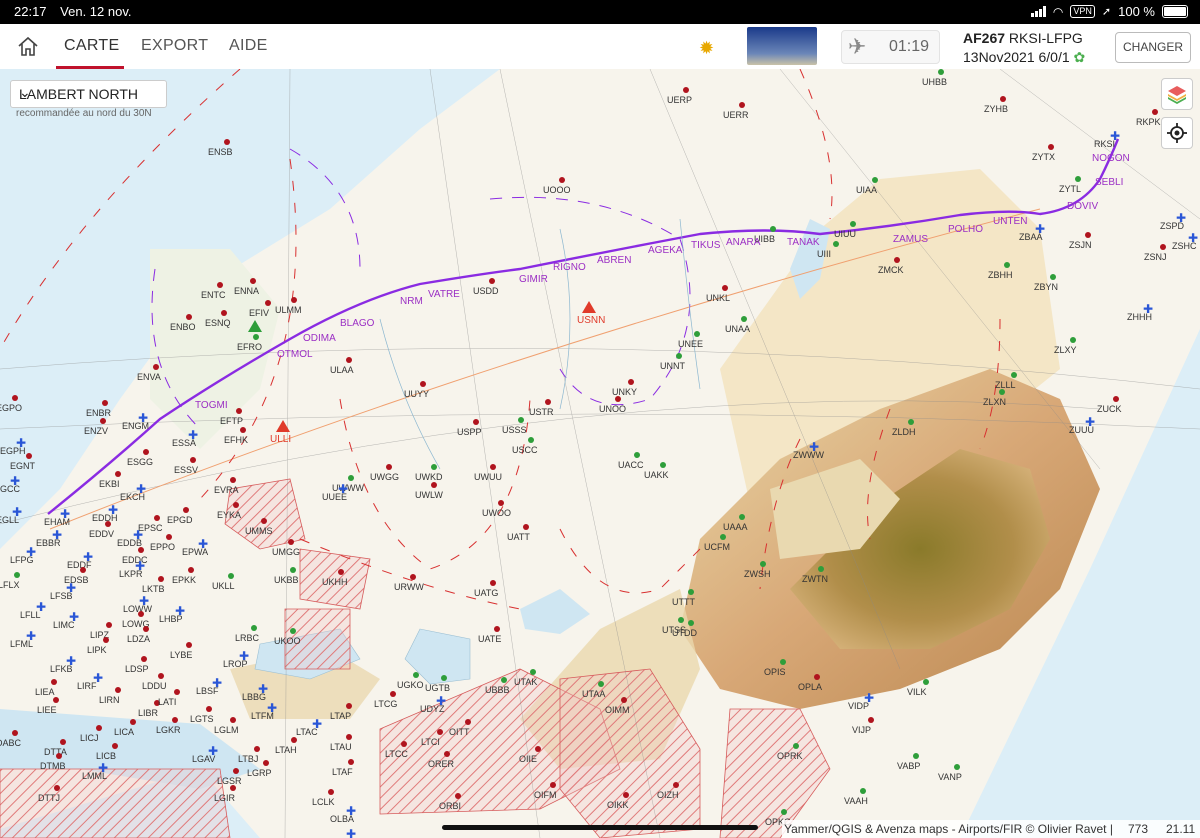 Image resolution: width=1200 pixels, height=838 pixels. I want to click on airport-marker-zytl, so click(1078, 179).